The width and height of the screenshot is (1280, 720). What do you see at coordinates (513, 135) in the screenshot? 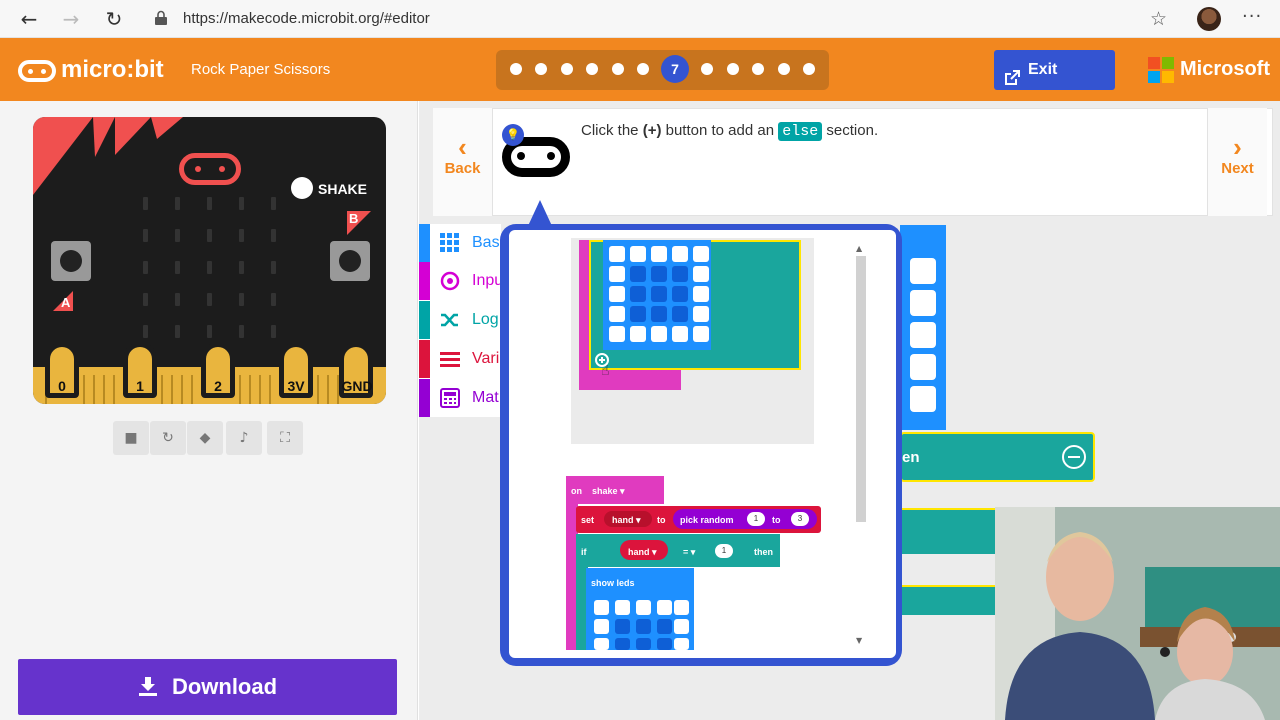
I see `lightbulb-hint-icon: 💡` at bounding box center [513, 135].